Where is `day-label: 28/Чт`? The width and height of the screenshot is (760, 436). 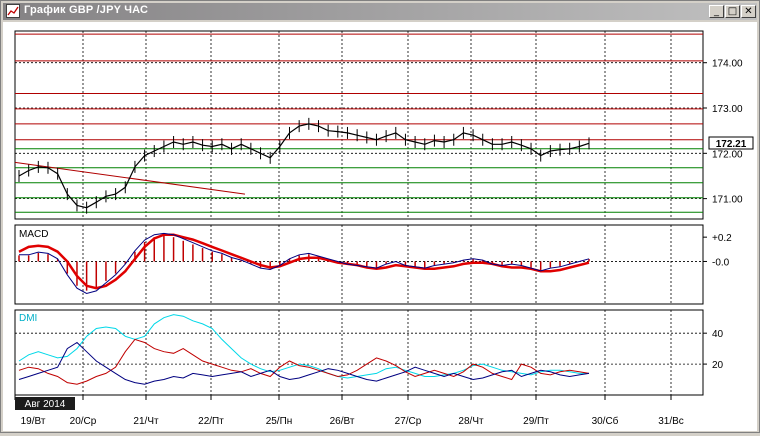
day-label: 28/Чт is located at coordinates (471, 421).